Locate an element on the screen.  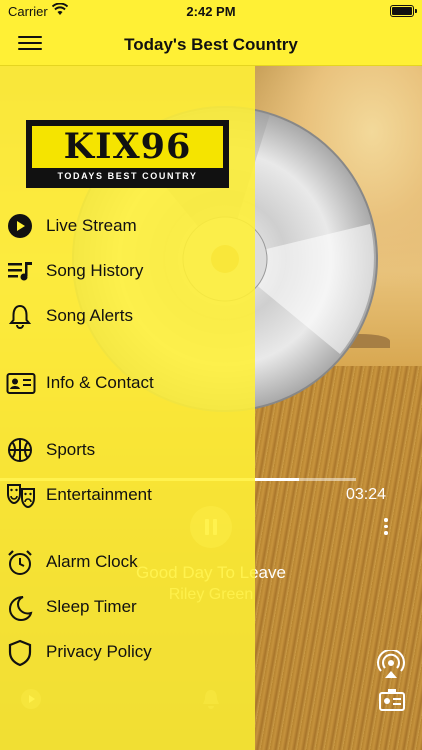
logo-name: KIX96 is located at coordinates (127, 146).